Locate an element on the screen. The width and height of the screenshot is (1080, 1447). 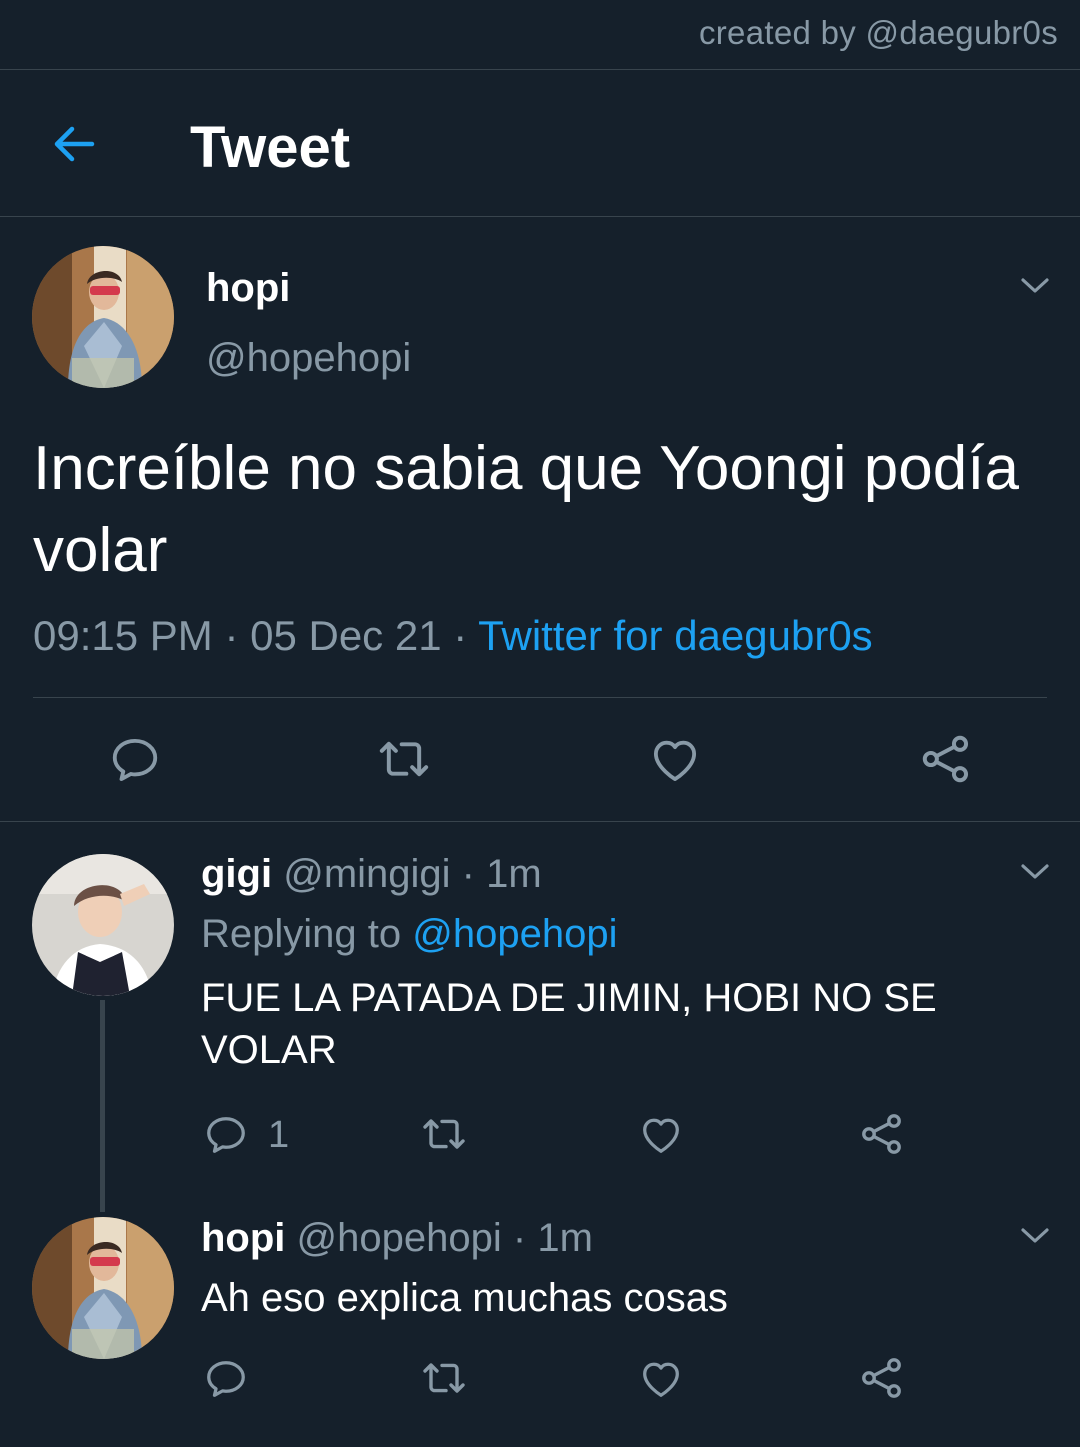
reply-author-name: gigi is located at coordinates (236, 874).